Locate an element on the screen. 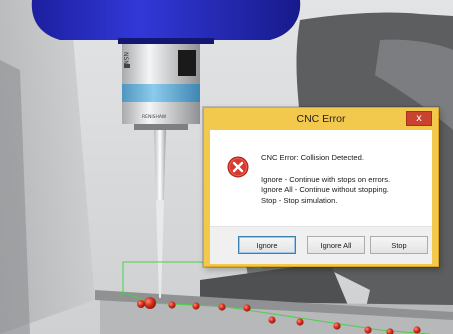 Image resolution: width=453 pixels, height=334 pixels. probe-lower-body is located at coordinates (161, 113).